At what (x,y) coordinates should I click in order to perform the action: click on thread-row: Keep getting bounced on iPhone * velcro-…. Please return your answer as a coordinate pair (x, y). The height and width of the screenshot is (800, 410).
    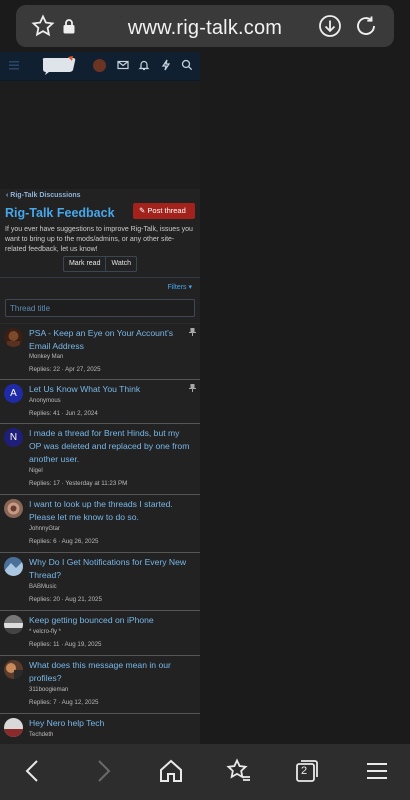
    Looking at the image, I should click on (100, 633).